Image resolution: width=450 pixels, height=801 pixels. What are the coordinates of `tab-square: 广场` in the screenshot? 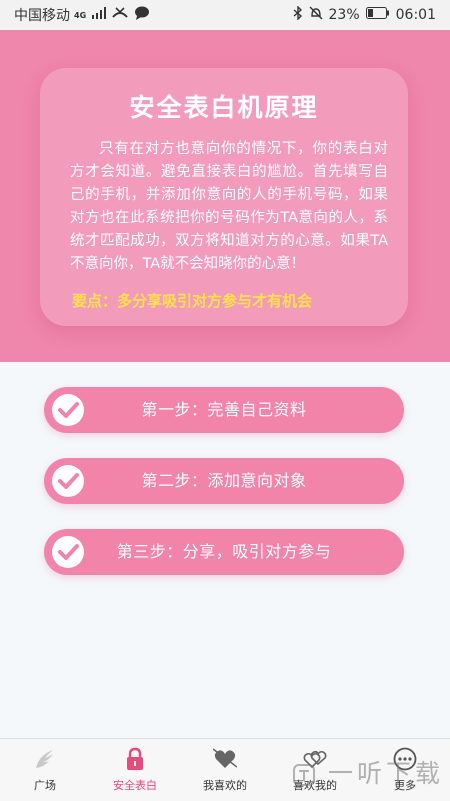 It's located at (45, 770).